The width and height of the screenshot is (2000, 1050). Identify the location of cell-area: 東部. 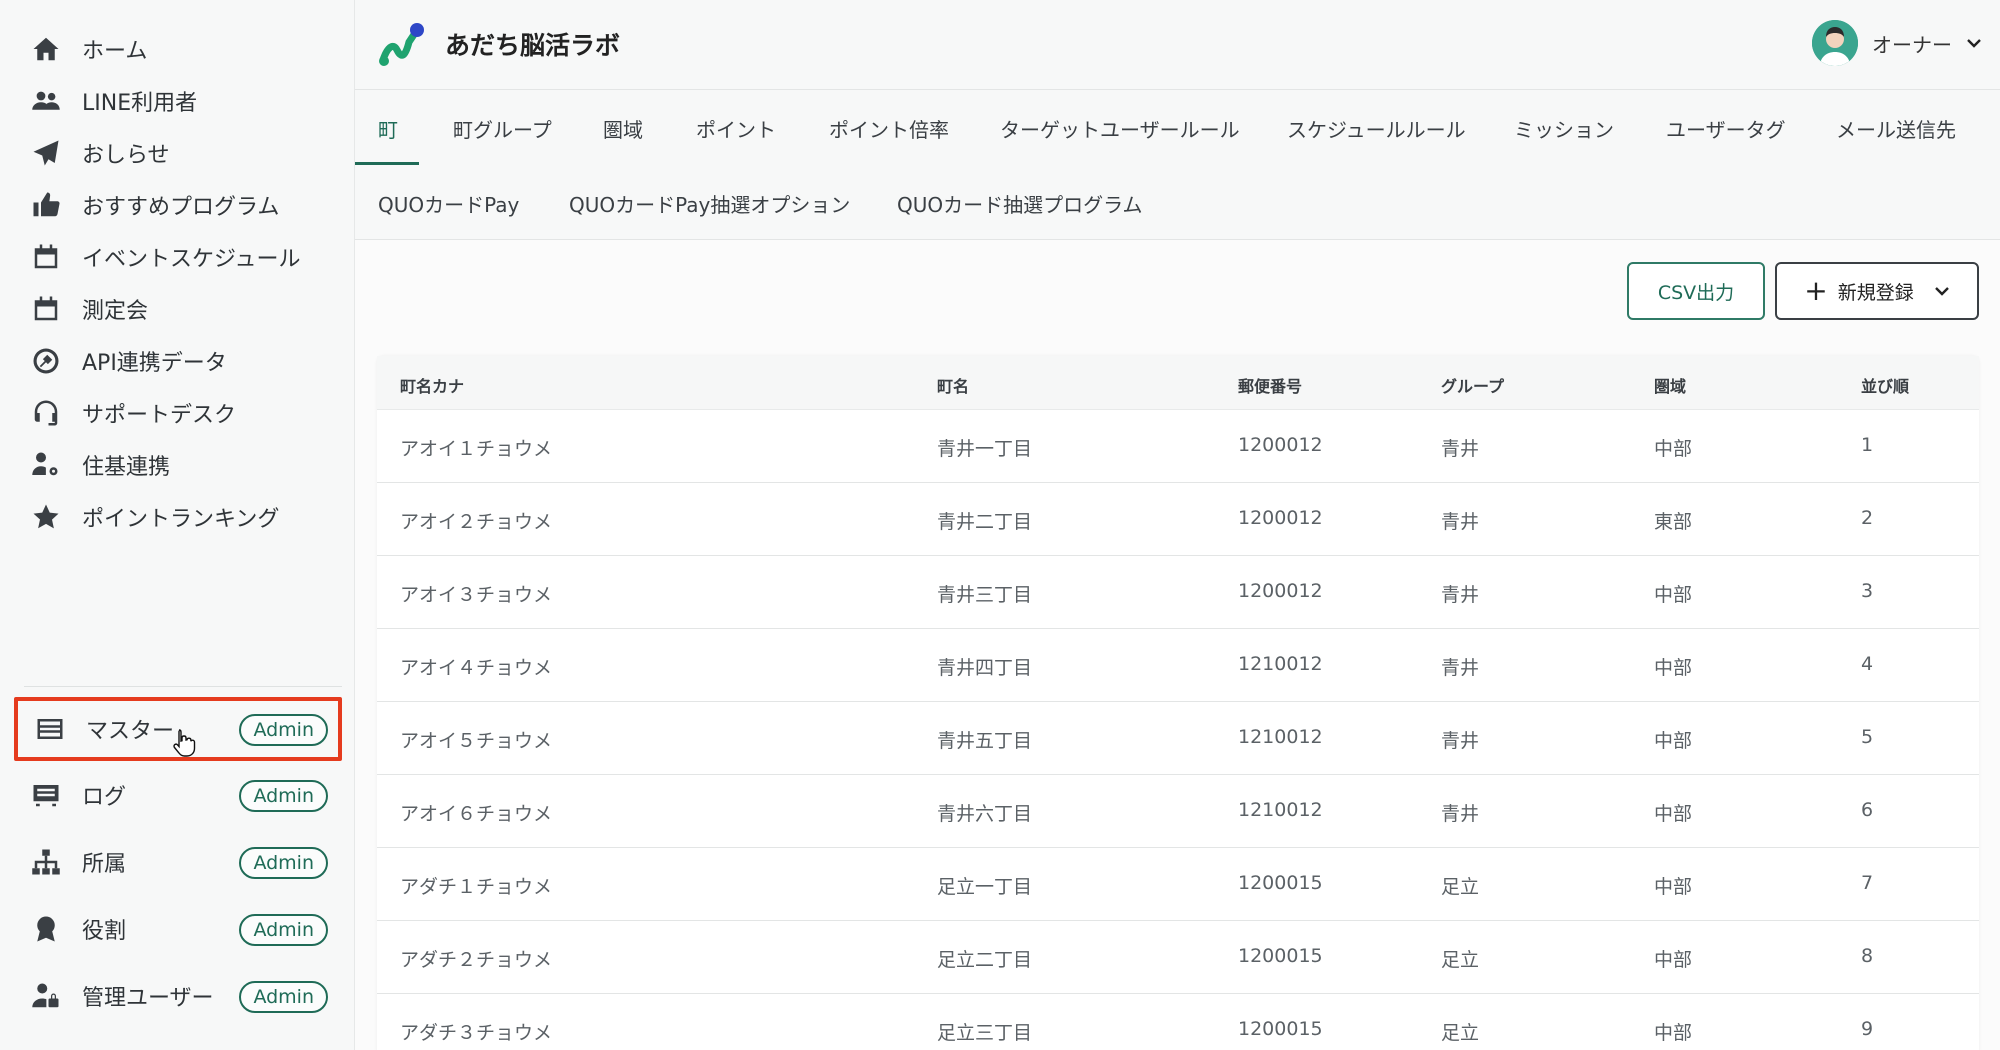
(1673, 522).